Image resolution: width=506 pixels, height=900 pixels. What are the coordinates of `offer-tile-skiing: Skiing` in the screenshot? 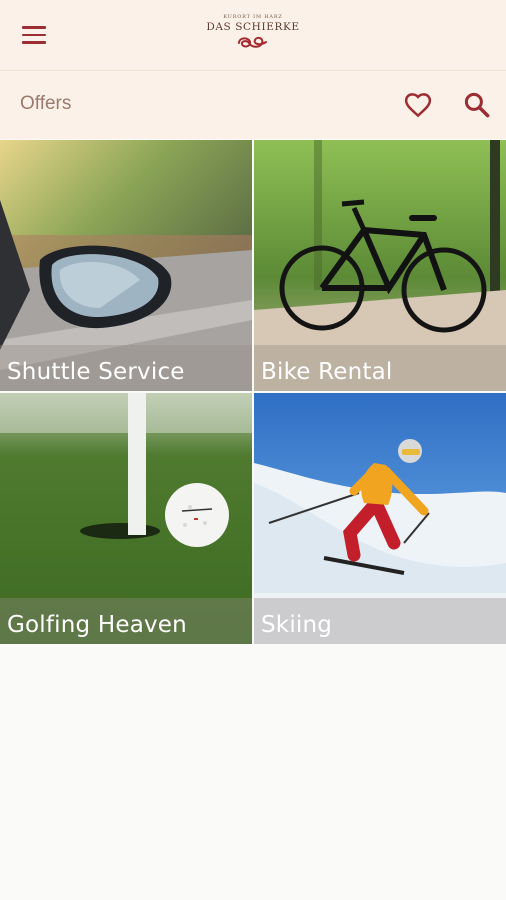 It's located at (380, 518).